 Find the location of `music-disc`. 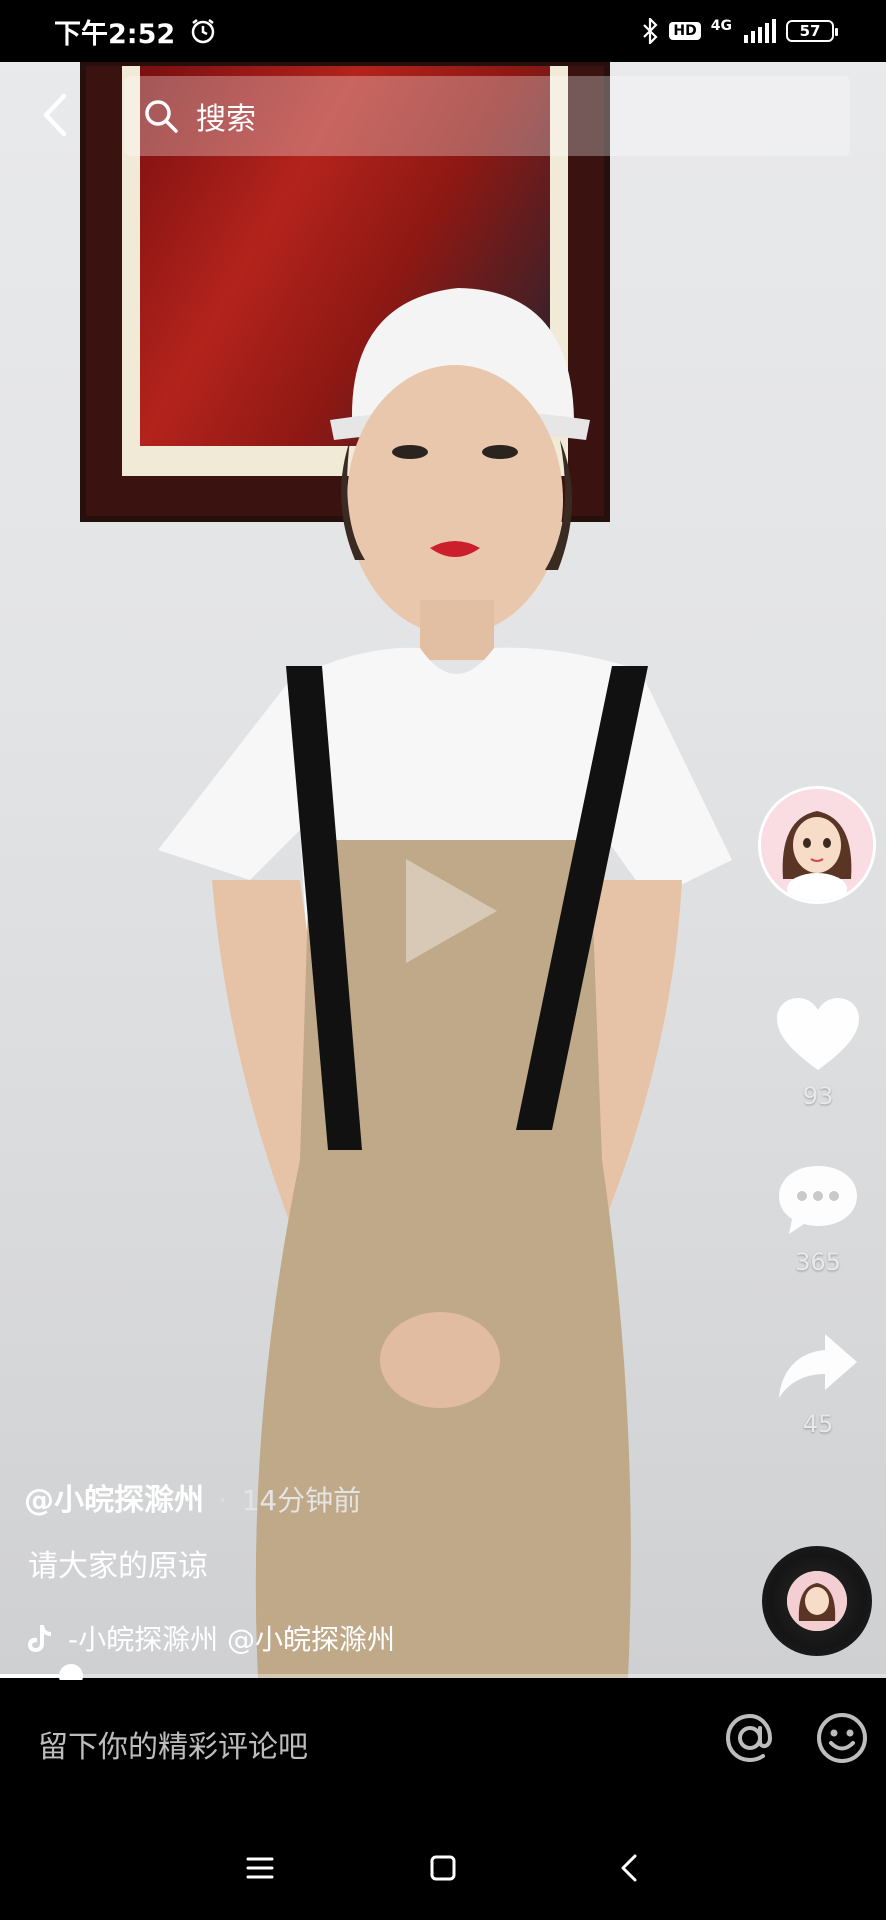

music-disc is located at coordinates (817, 1601).